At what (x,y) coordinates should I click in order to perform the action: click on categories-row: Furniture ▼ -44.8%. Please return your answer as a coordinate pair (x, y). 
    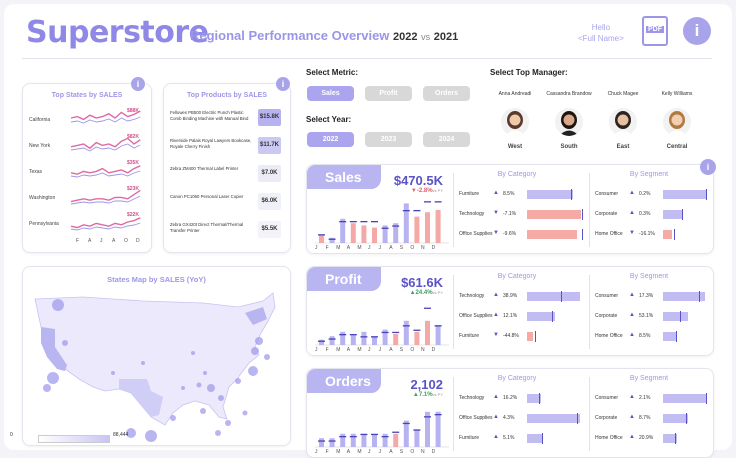
    Looking at the image, I should click on (521, 336).